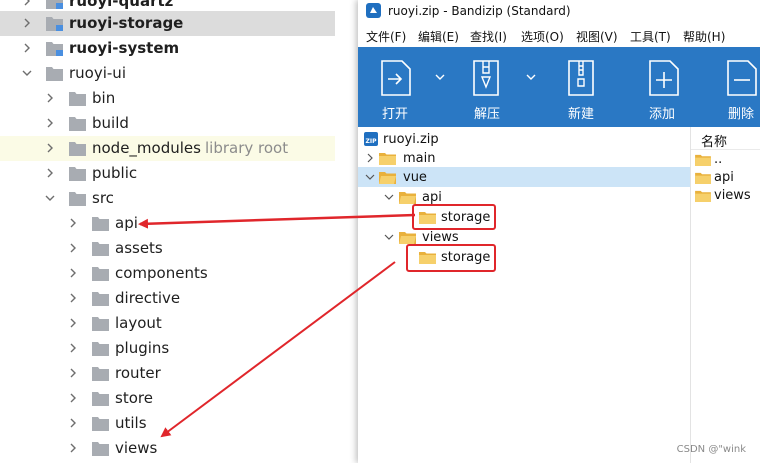 The height and width of the screenshot is (463, 760). What do you see at coordinates (488, 36) in the screenshot?
I see `menu-find: 查找(I)` at bounding box center [488, 36].